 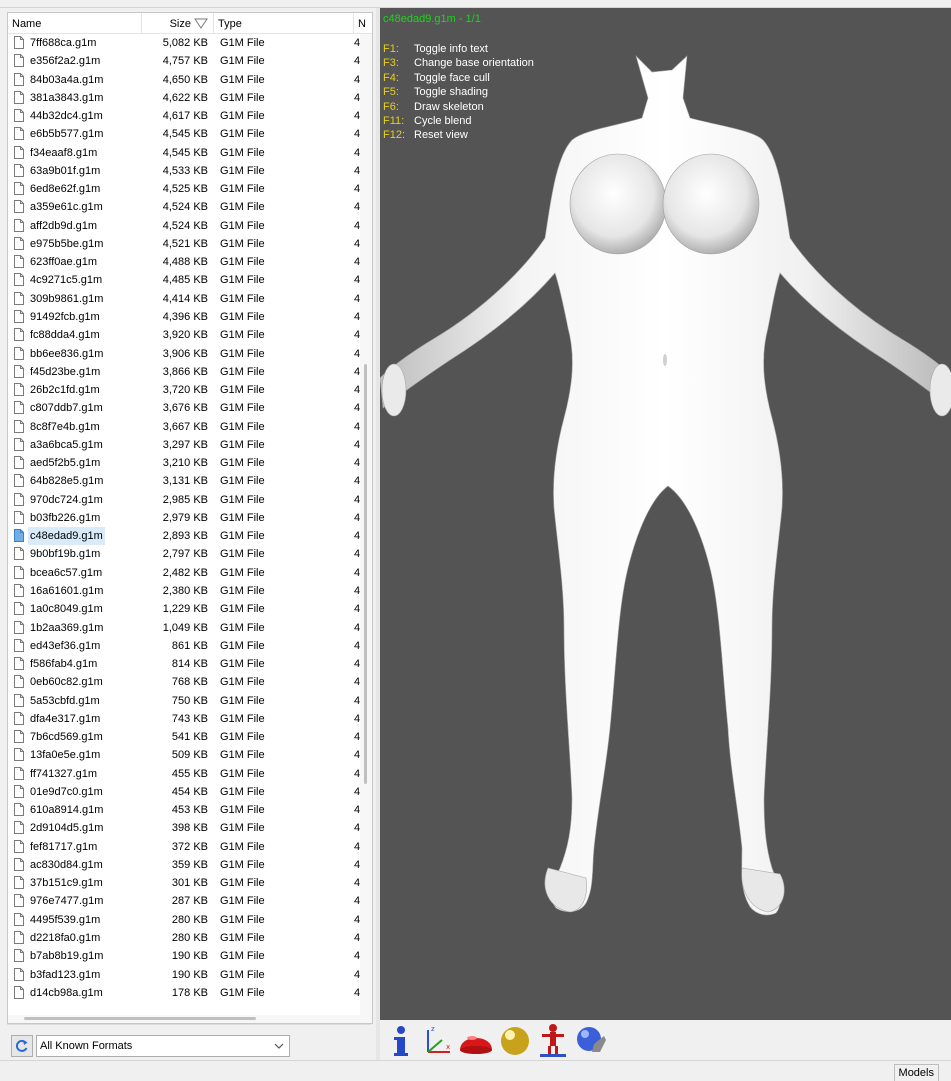 I want to click on file-row: 6ed8e62f.g1m 4,525 KB G1M File 4, so click(x=184, y=189).